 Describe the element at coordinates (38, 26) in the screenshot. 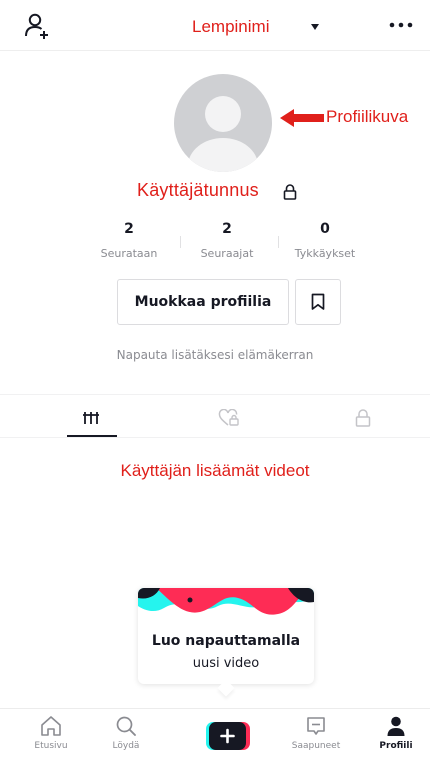

I see `add-user-icon` at that location.